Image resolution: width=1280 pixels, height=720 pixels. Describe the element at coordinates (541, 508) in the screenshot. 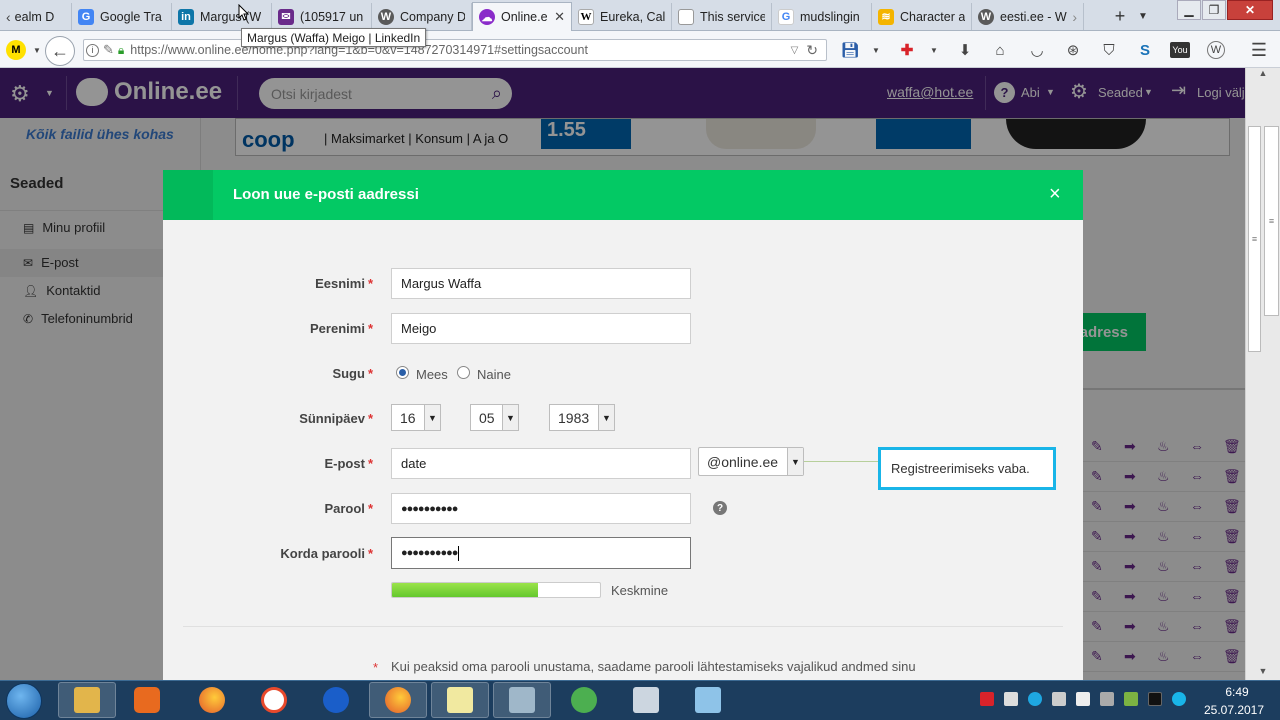

I see `password-input: ●●●●●●●●●●` at that location.